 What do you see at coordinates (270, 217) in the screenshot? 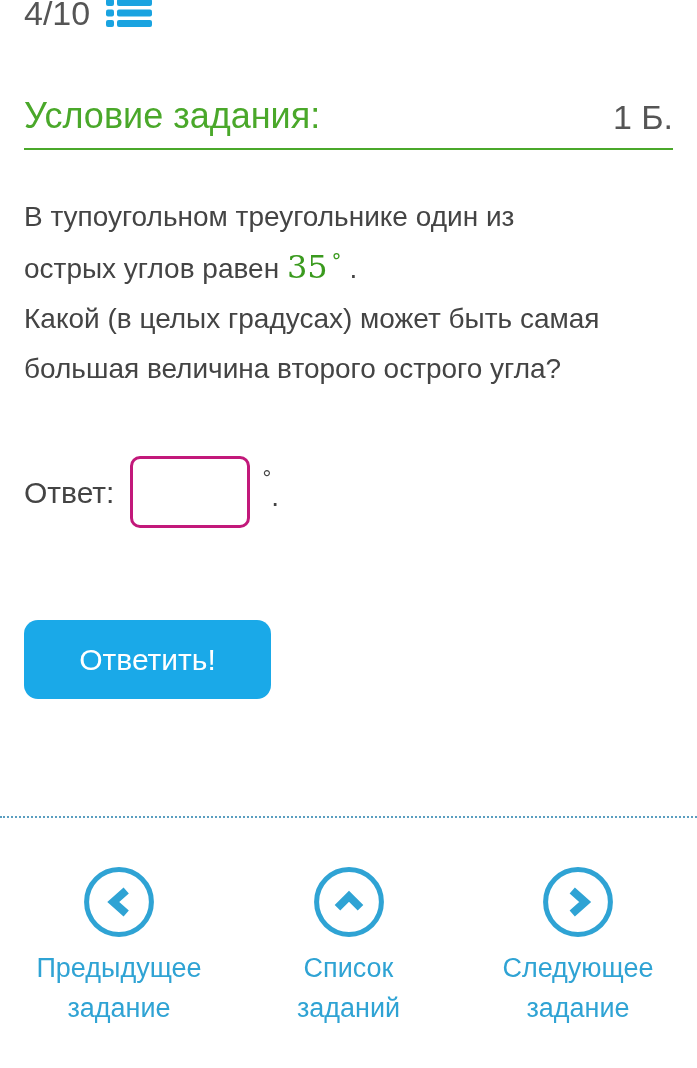
I see `statement-text: В тупоугольном треугольнике один из` at bounding box center [270, 217].